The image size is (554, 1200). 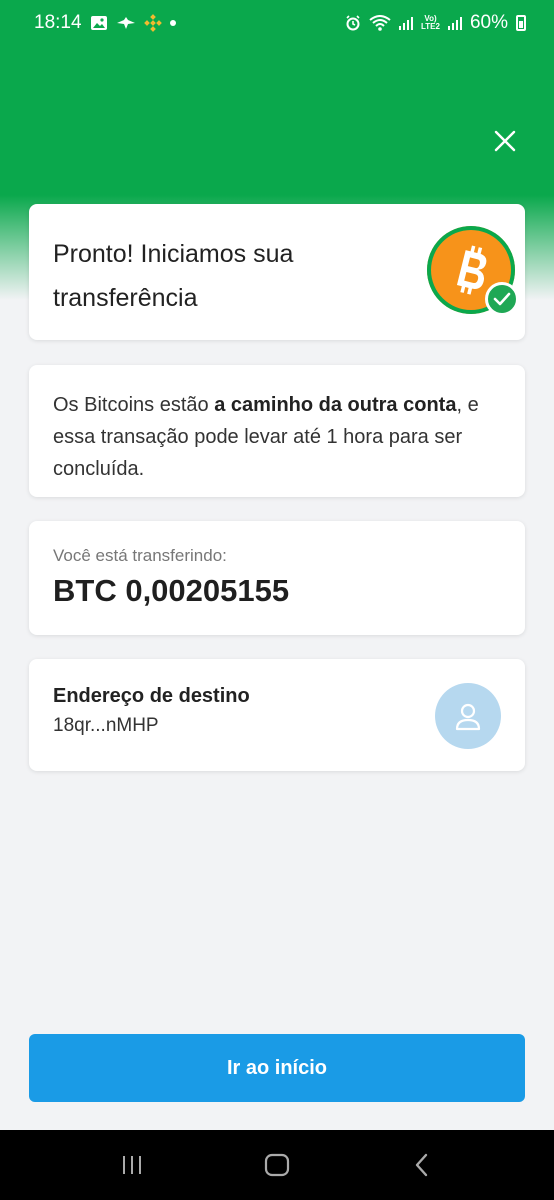 I want to click on volte-indicator: Vo) LTE2, so click(x=430, y=22).